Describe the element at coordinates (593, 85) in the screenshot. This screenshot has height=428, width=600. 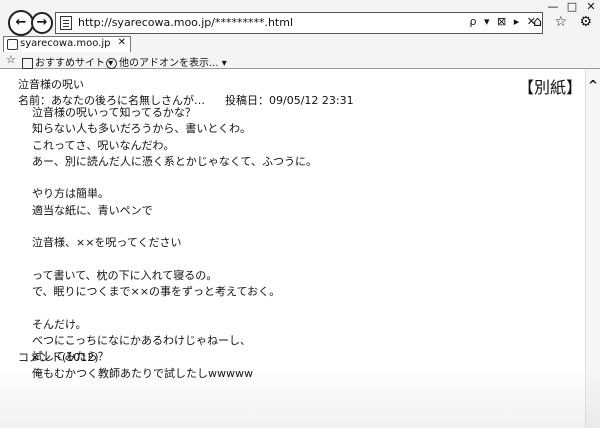
I see `scroll-up-icon: ^` at that location.